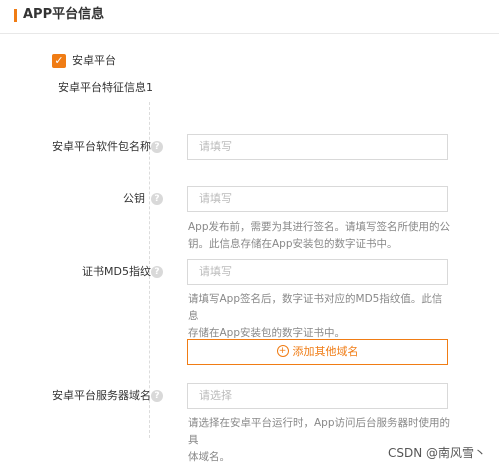 Image resolution: width=499 pixels, height=469 pixels. I want to click on public-key-input: 请填写, so click(317, 199).